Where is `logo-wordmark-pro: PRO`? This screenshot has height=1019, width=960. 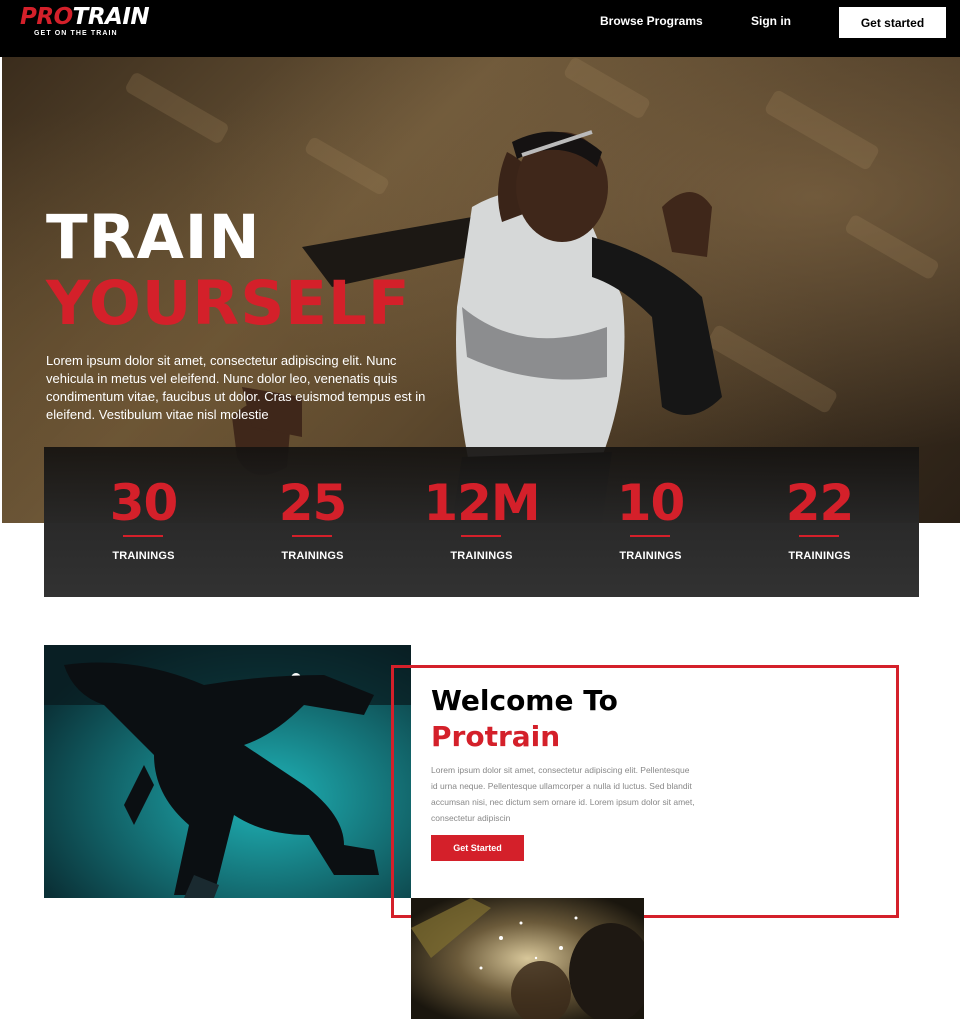
logo-wordmark-pro: PRO is located at coordinates (46, 17).